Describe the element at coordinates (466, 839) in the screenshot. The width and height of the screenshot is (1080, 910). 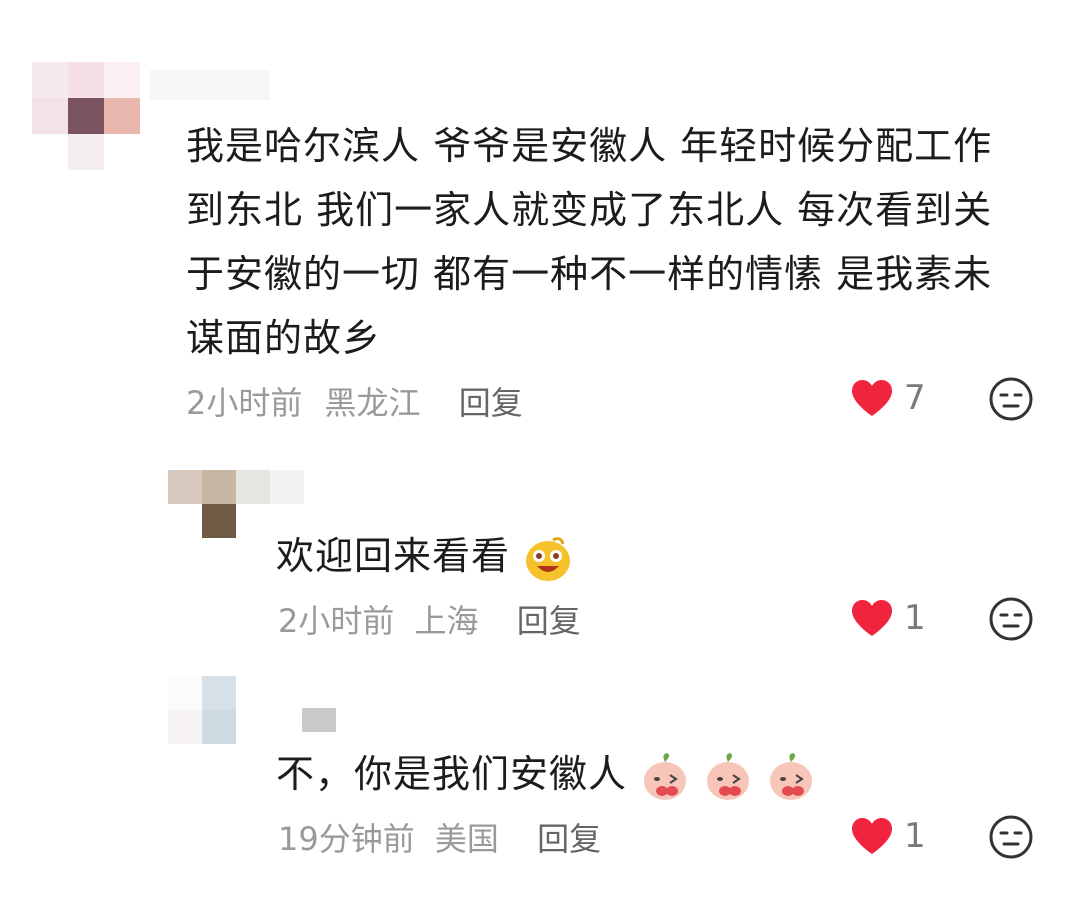
I see `comment-location: 美国` at that location.